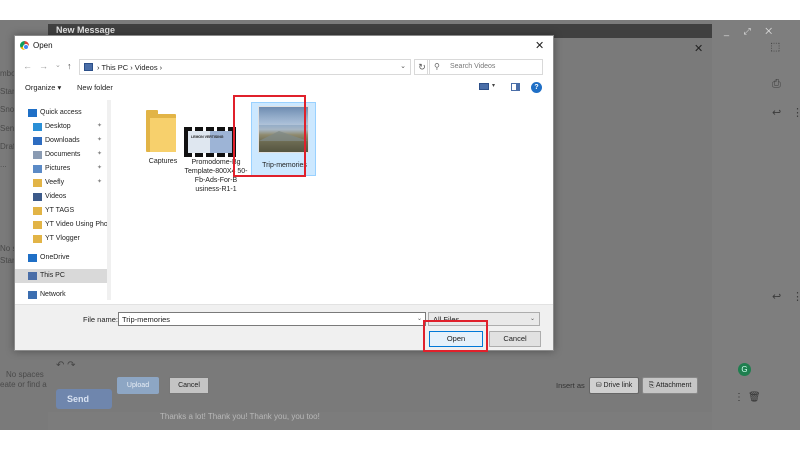  Describe the element at coordinates (473, 66) in the screenshot. I see `search-placeholder: Search Videos` at that location.